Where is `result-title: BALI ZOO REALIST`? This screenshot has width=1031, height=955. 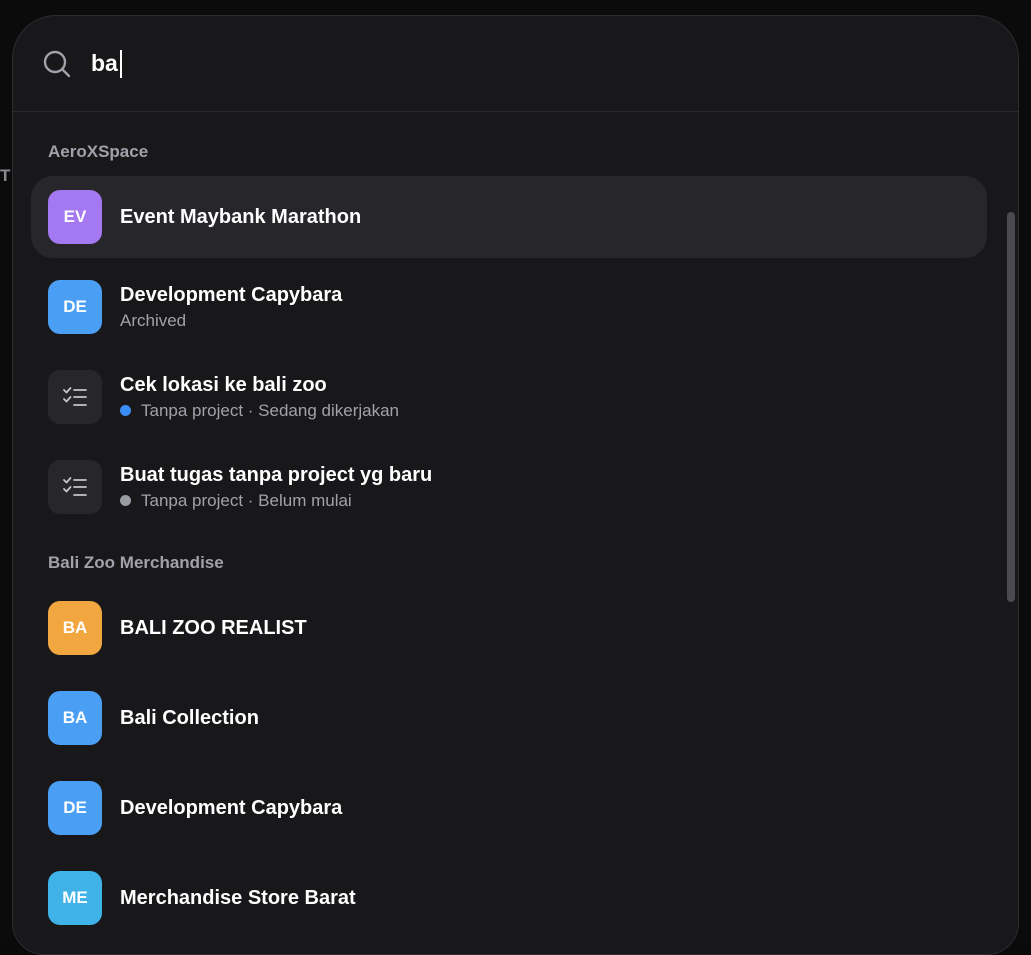 result-title: BALI ZOO REALIST is located at coordinates (213, 628).